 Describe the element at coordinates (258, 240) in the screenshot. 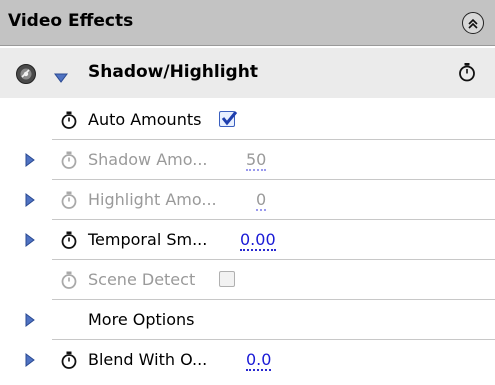

I see `temporal-smoothing-value: 0.00` at that location.